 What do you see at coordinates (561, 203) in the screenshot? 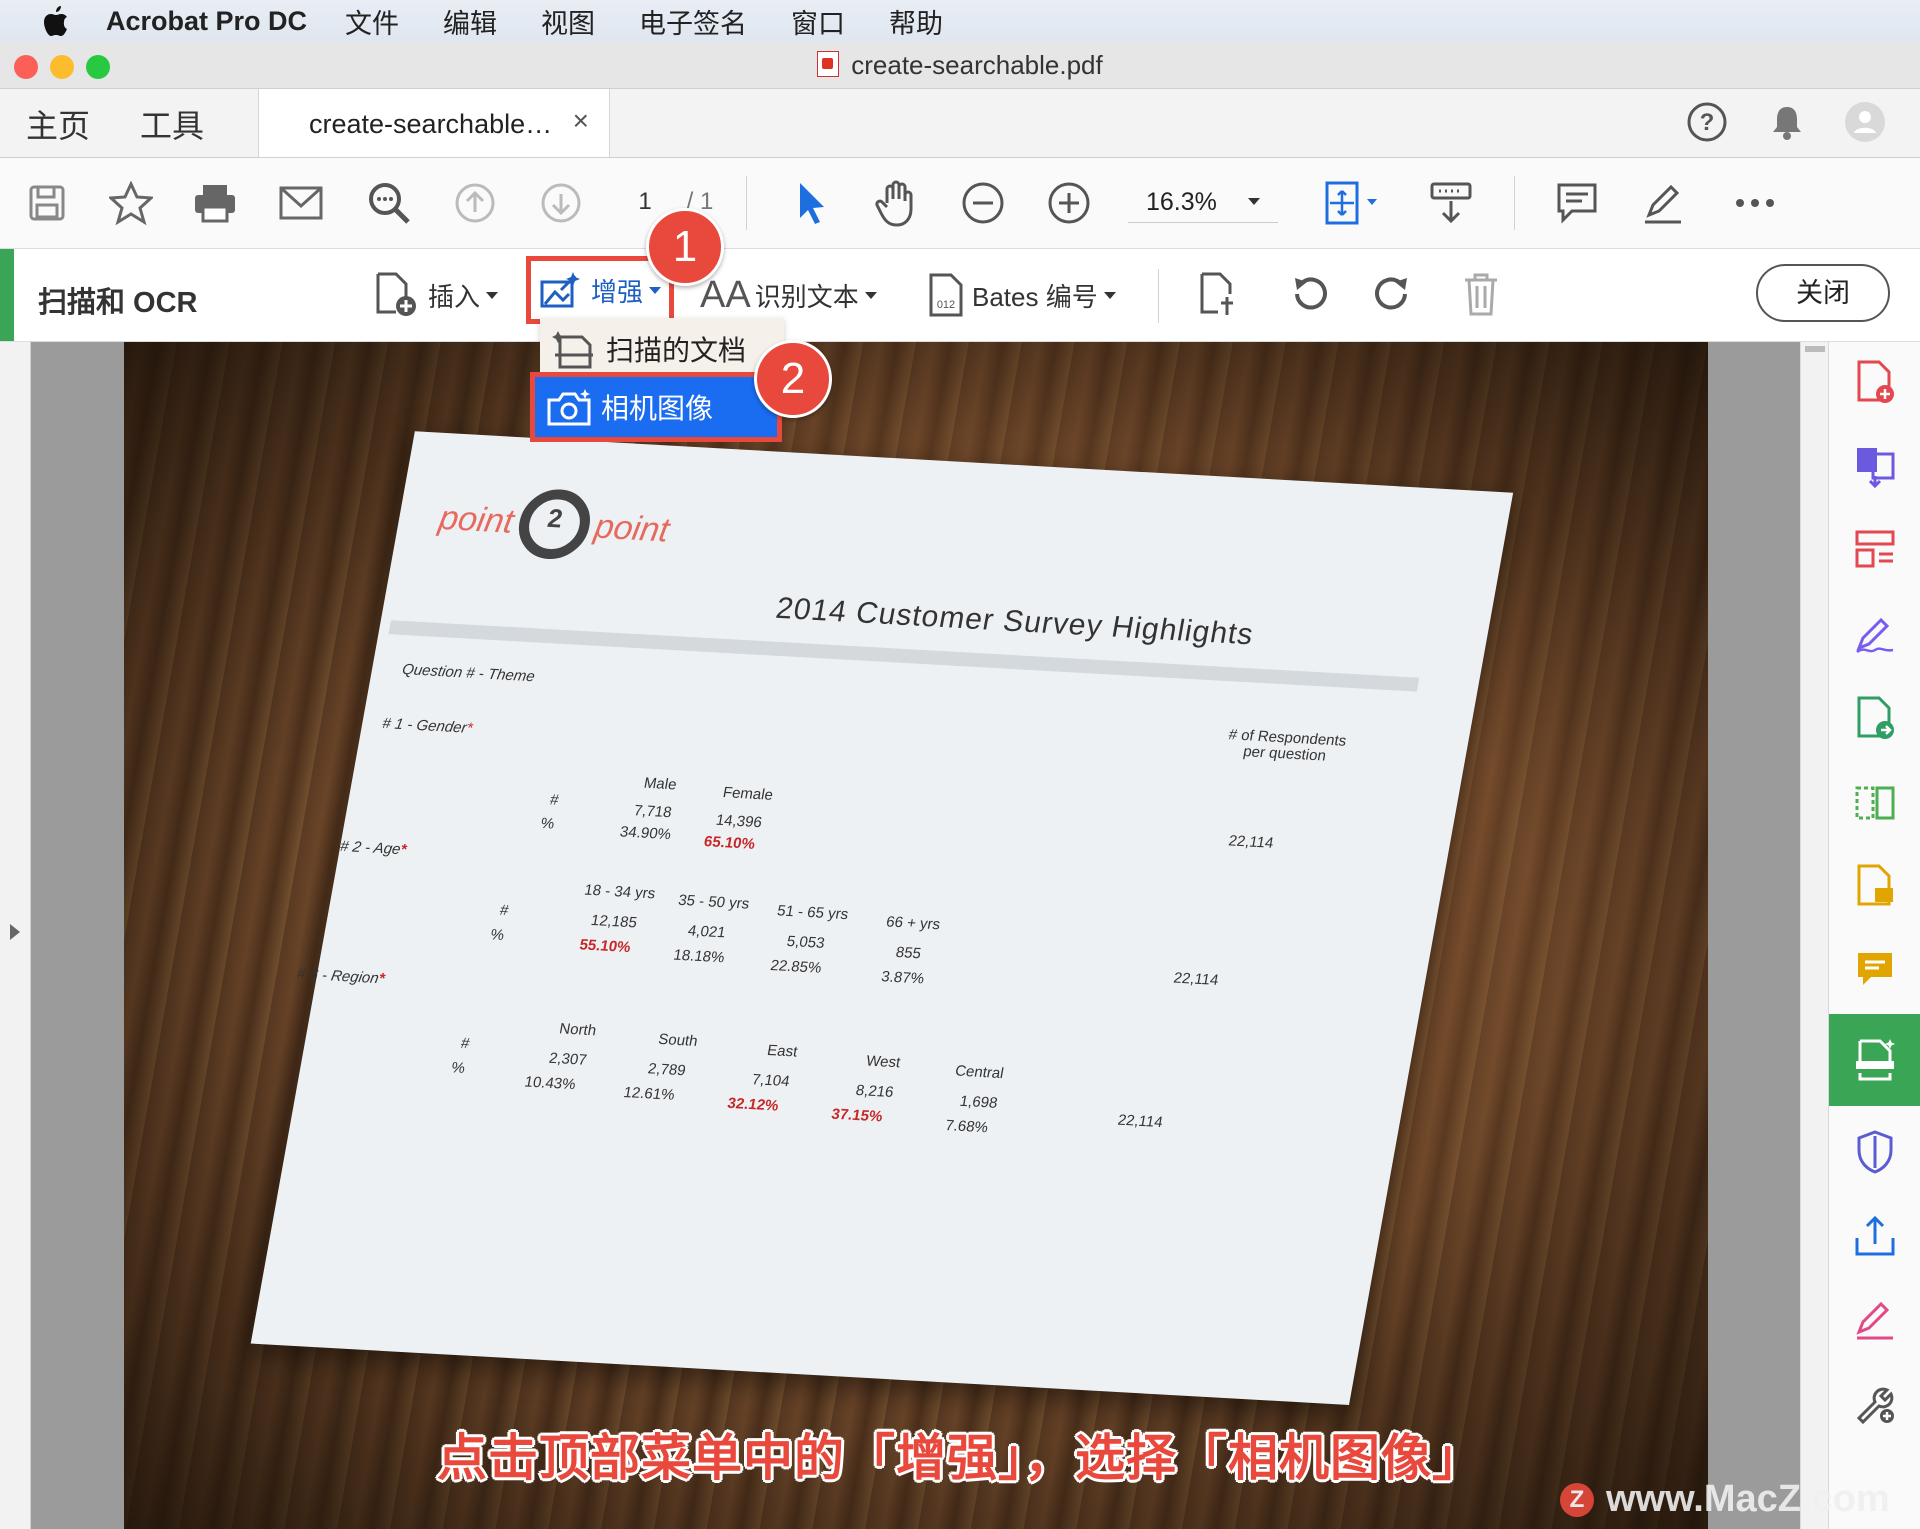
I see `next-page-icon` at bounding box center [561, 203].